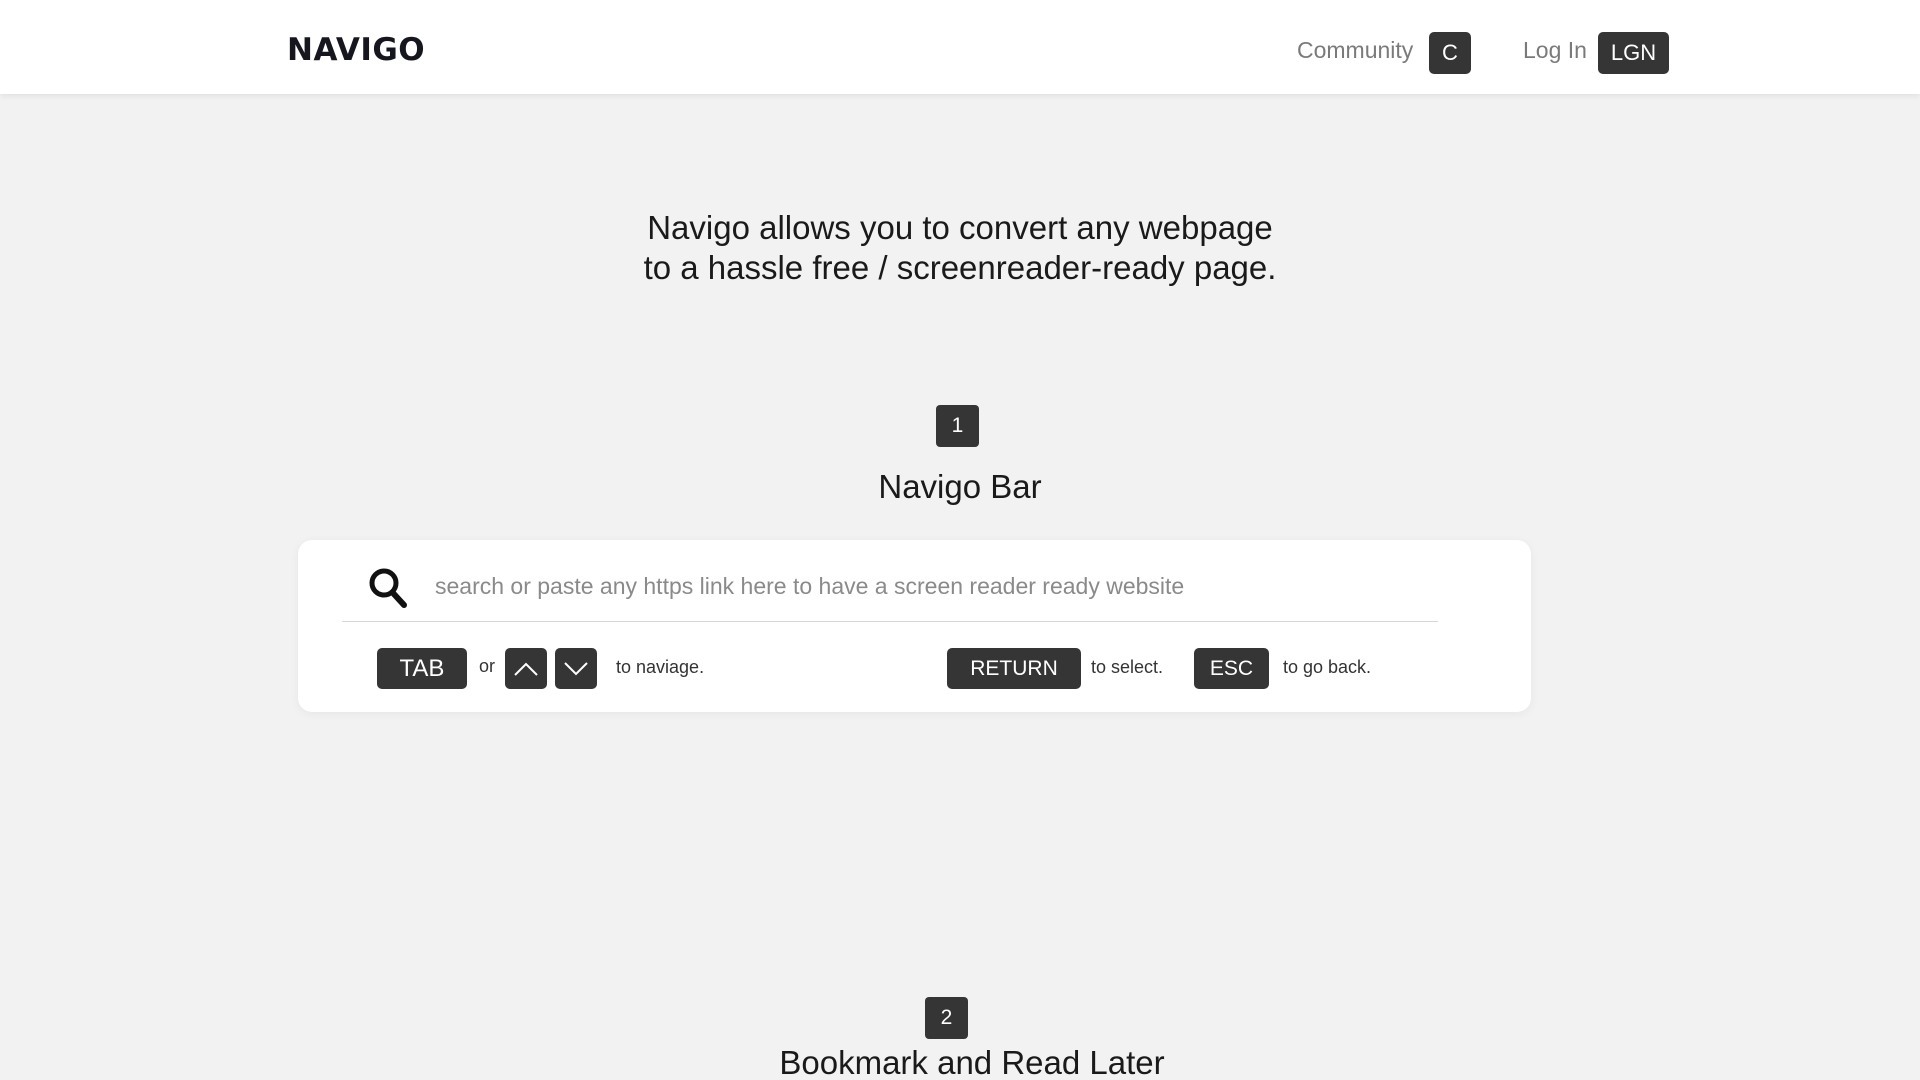 Image resolution: width=1920 pixels, height=1080 pixels. What do you see at coordinates (422, 668) in the screenshot?
I see `tab-key: TAB` at bounding box center [422, 668].